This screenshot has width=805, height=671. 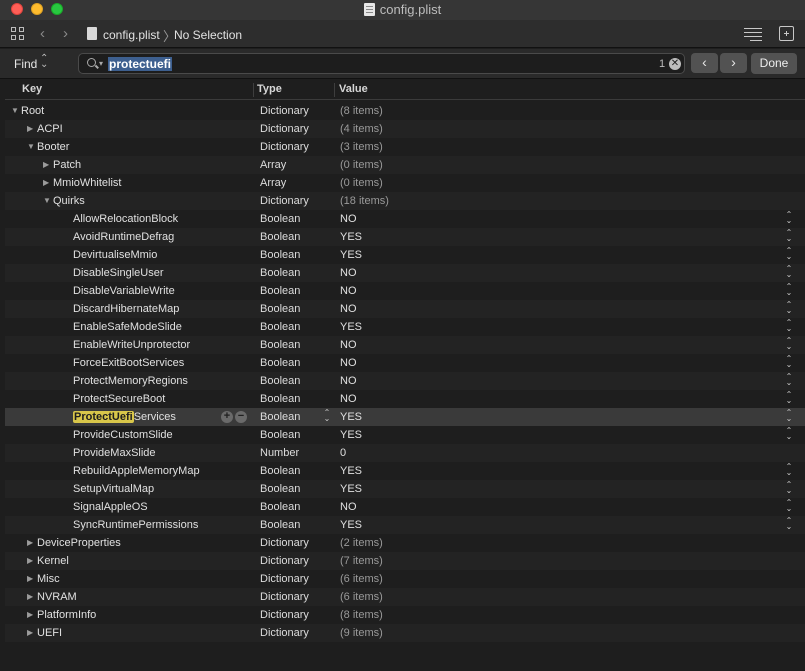 I want to click on row-key: DeviceProperties, so click(x=79, y=543).